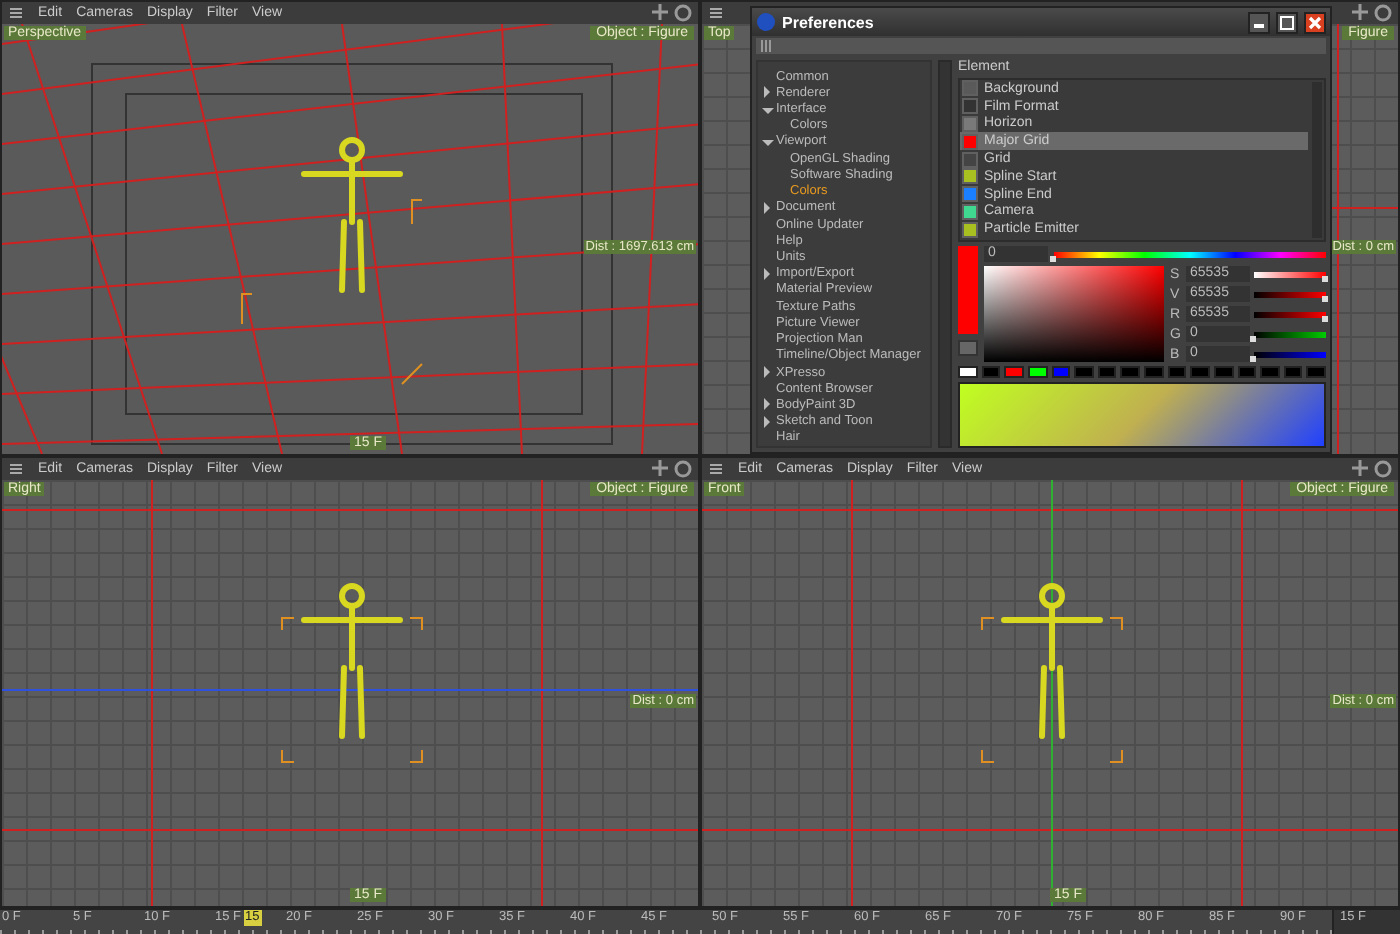  I want to click on color-spectrum-field, so click(1142, 415).